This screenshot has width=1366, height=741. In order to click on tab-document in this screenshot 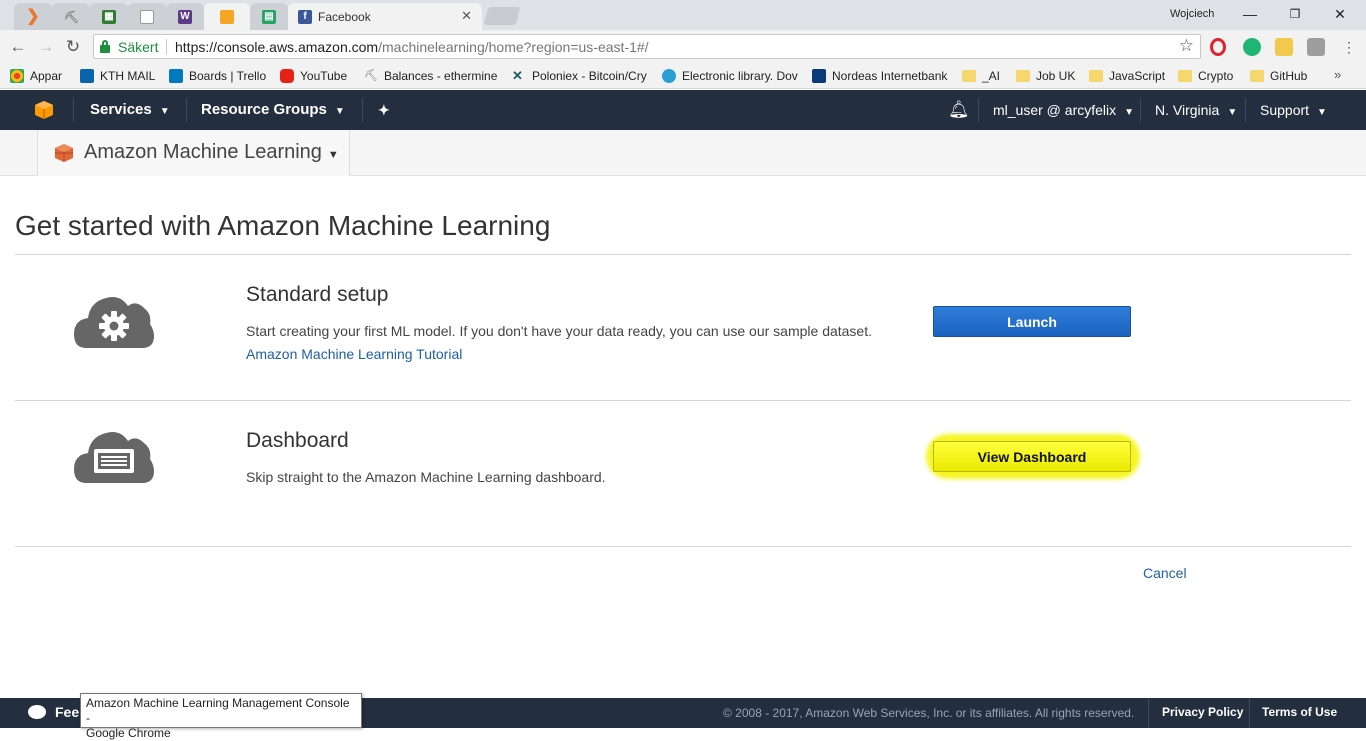, I will do `click(147, 16)`.